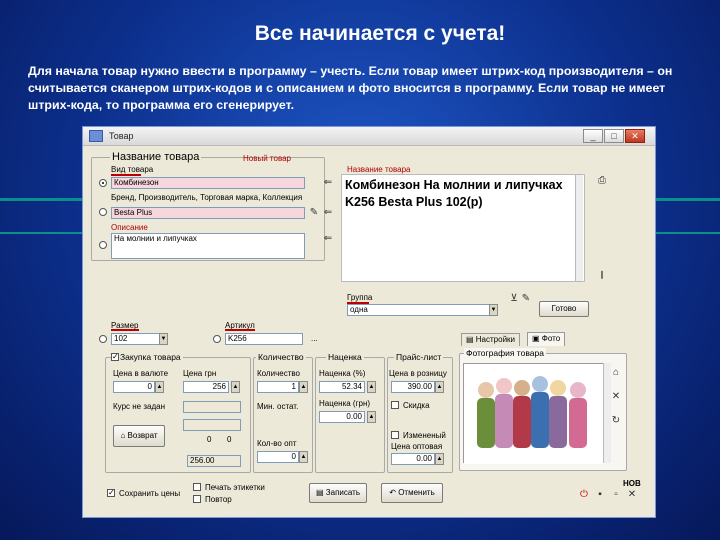 The image size is (720, 540). I want to click on markup-abs-input: 0.00, so click(342, 417).